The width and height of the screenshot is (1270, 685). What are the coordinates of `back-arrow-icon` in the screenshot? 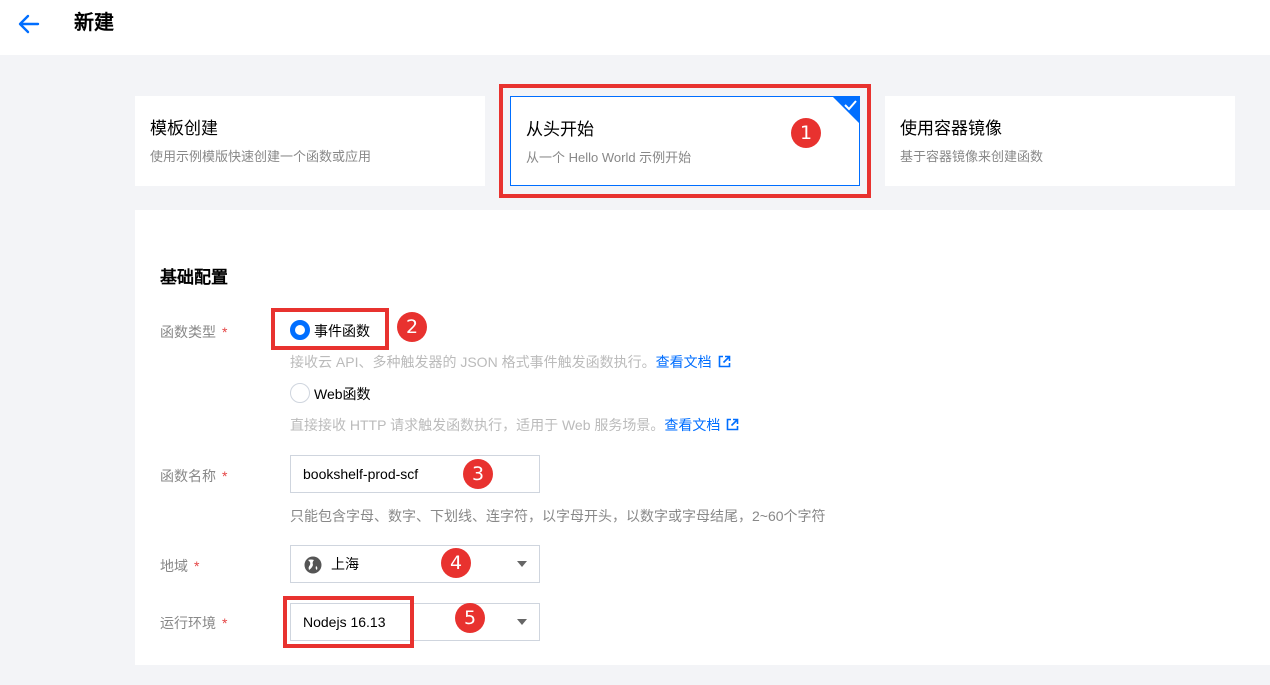 It's located at (29, 24).